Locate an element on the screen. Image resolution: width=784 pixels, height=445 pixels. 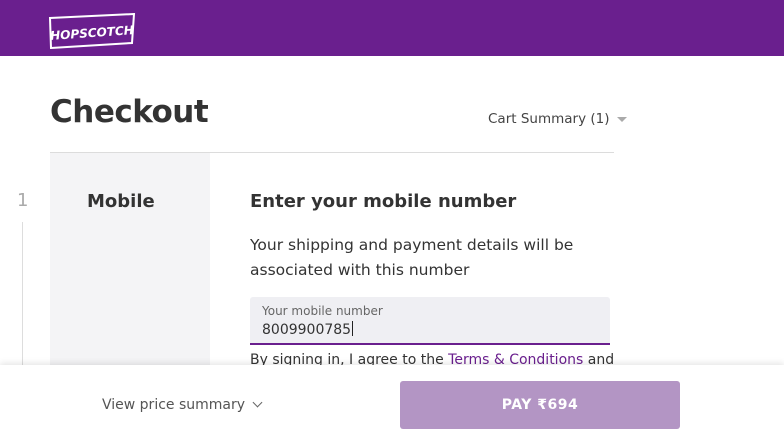
chevron-down-icon is located at coordinates (257, 402).